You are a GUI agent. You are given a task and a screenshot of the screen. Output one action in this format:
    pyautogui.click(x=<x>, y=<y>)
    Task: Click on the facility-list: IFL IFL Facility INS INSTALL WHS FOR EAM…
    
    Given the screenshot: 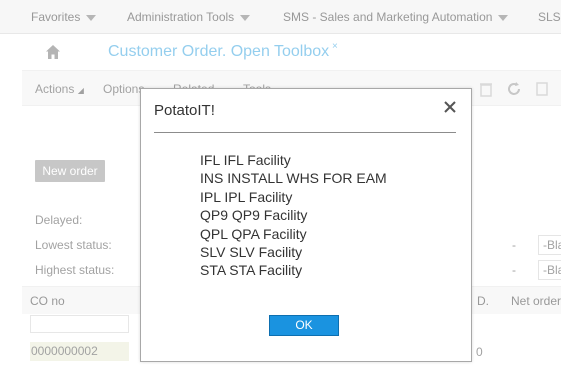 What is the action you would take?
    pyautogui.click(x=293, y=215)
    